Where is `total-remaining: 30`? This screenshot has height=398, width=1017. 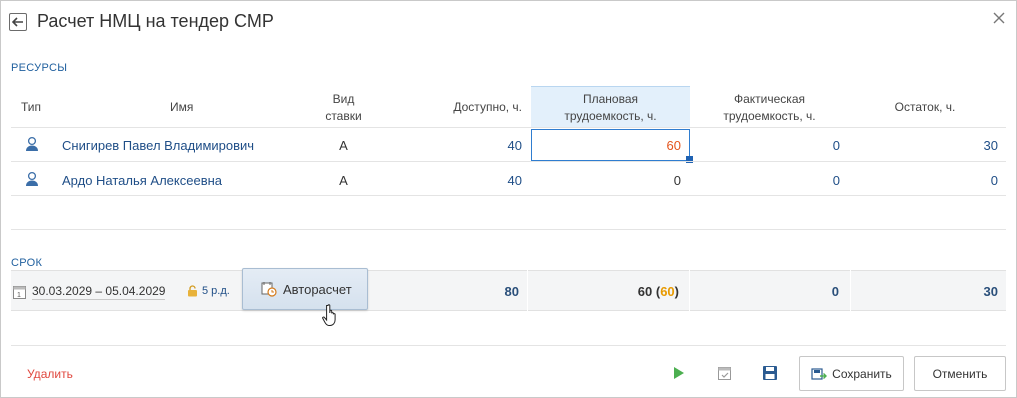
total-remaining: 30 is located at coordinates (990, 291).